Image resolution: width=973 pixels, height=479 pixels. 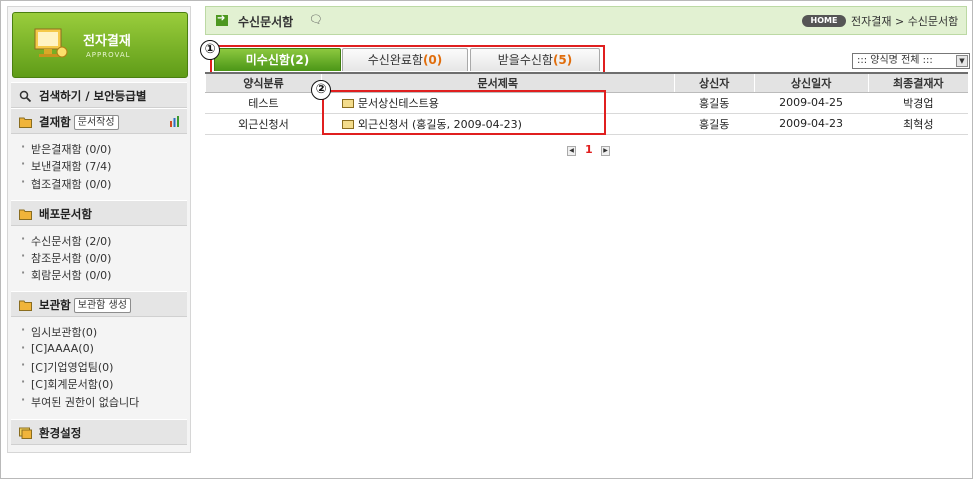 I want to click on create-storage-button: 보관함 생성, so click(x=102, y=305).